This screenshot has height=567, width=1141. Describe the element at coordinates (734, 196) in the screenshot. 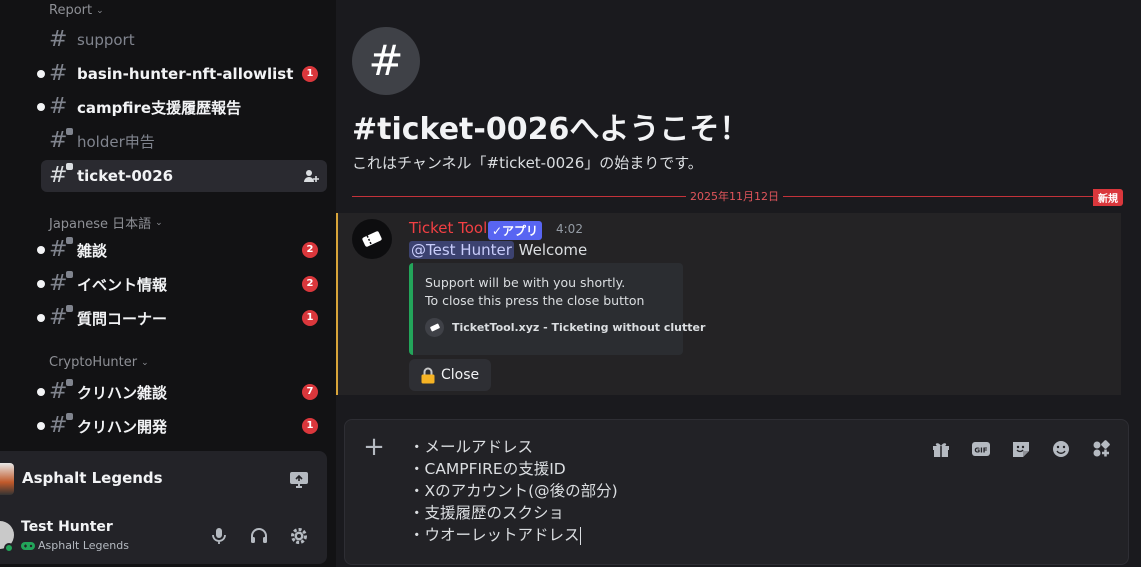

I see `date-divider-label: 2025年11月12日` at that location.